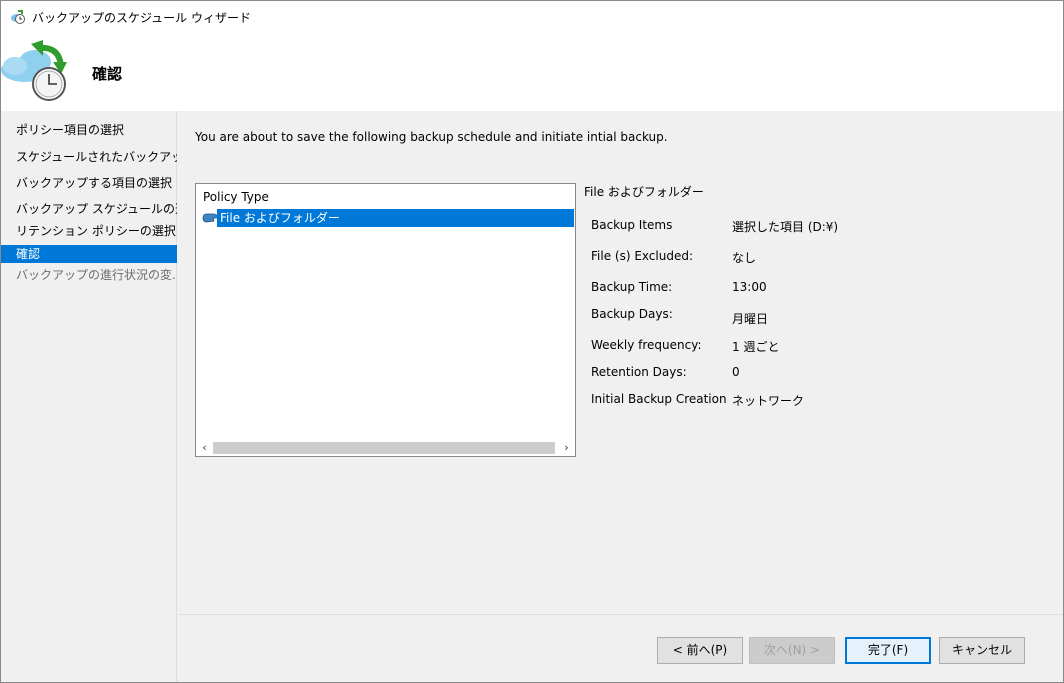 This screenshot has height=683, width=1064. Describe the element at coordinates (744, 258) in the screenshot. I see `detail-value-files-excluded: なし` at that location.